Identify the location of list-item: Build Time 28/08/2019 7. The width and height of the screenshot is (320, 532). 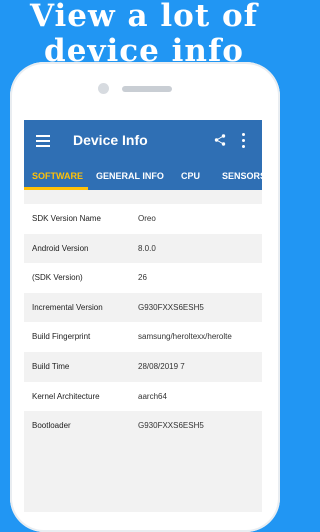
(143, 367).